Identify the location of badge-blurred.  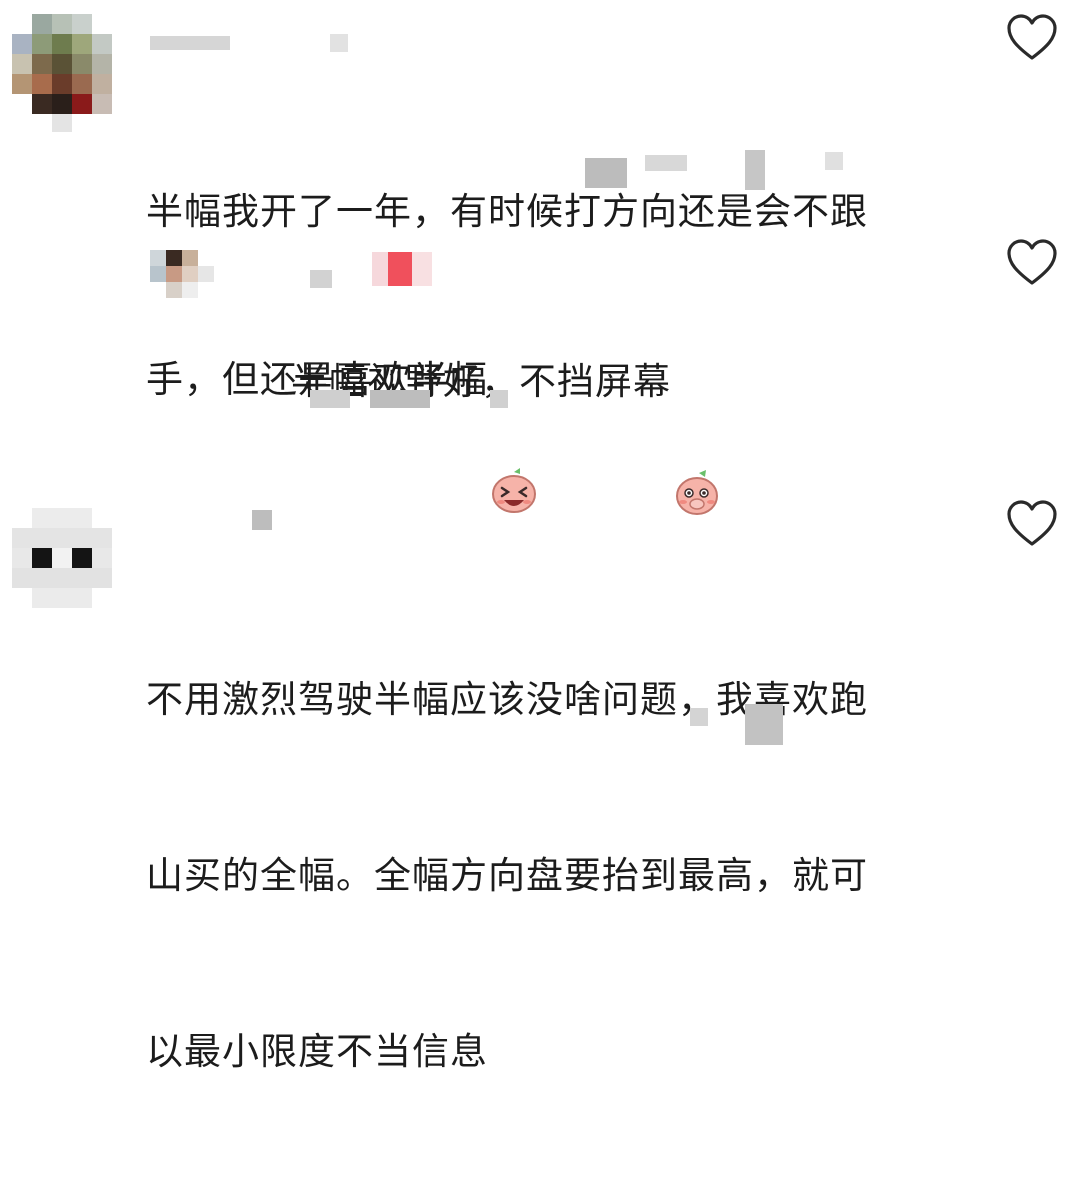
(402, 269).